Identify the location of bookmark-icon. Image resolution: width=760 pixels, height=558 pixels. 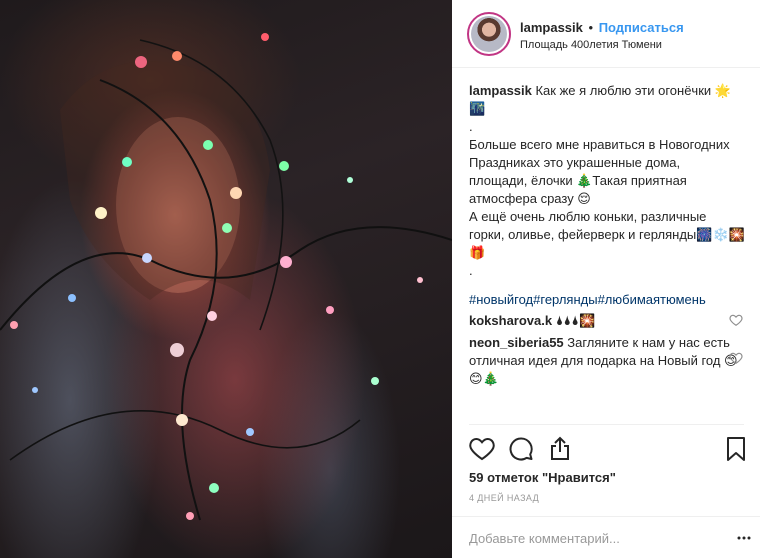
(736, 449).